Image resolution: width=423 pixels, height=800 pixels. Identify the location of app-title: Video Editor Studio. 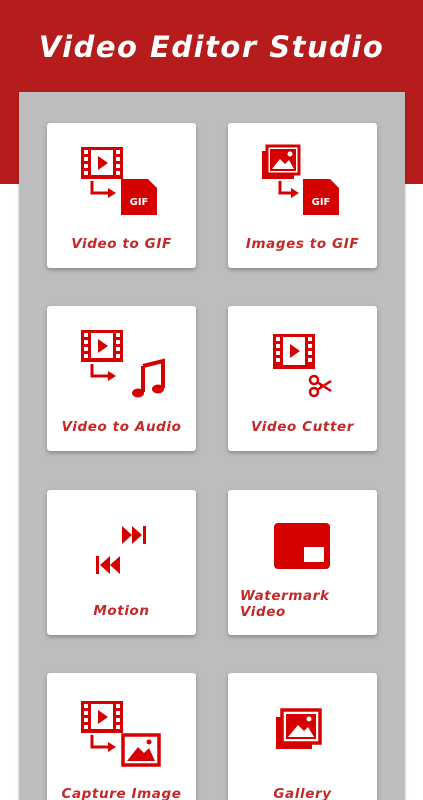
(211, 47).